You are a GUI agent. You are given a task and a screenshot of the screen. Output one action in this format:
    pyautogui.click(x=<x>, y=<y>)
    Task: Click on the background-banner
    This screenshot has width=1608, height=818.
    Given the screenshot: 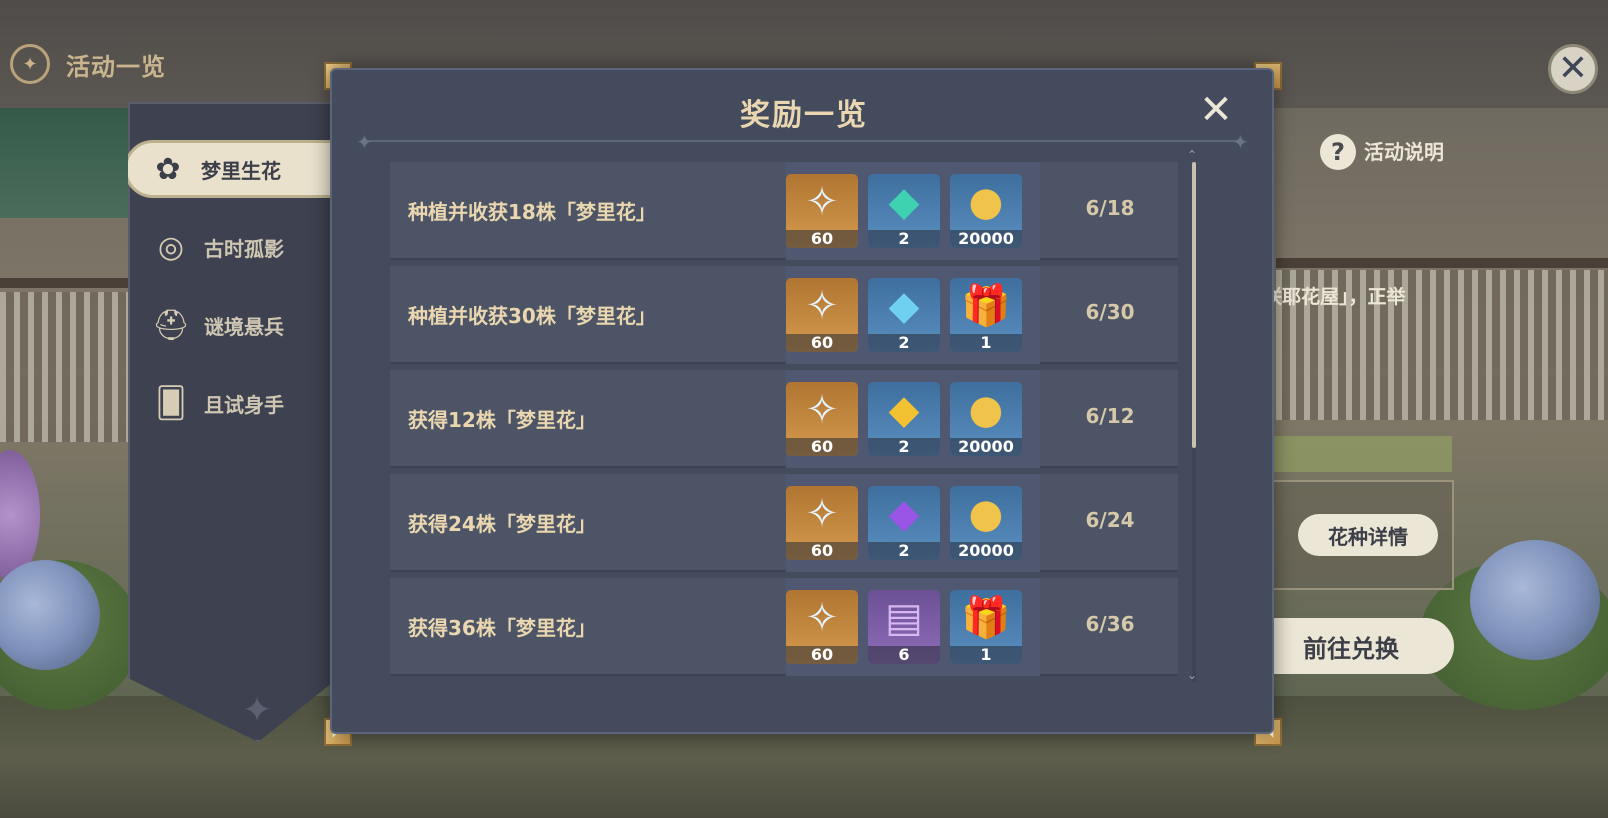 What is the action you would take?
    pyautogui.click(x=1362, y=454)
    